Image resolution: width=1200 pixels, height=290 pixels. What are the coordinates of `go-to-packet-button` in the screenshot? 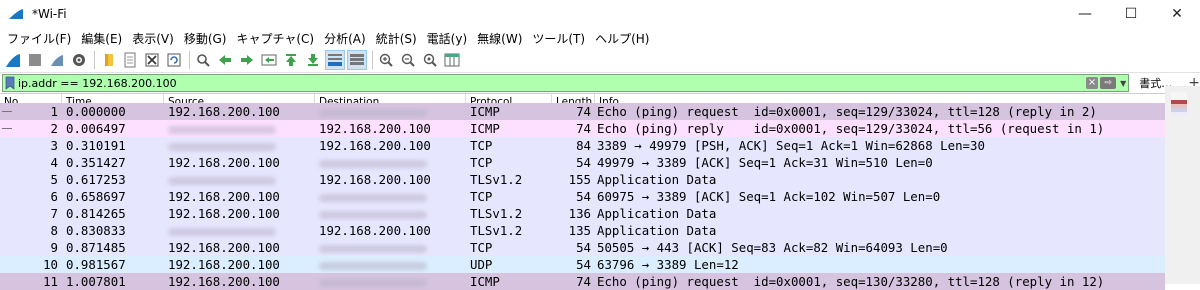 It's located at (269, 60).